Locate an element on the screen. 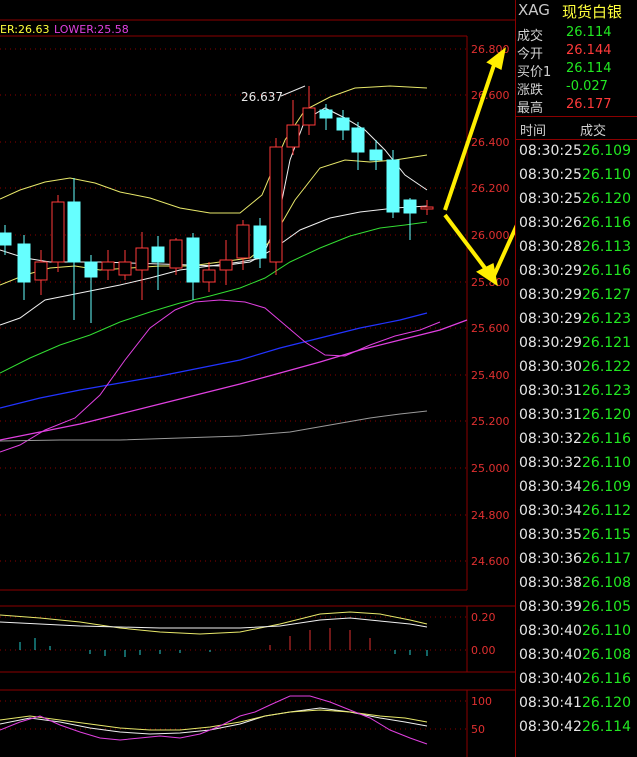 The image size is (637, 757). tick-price: 26.121 is located at coordinates (606, 343).